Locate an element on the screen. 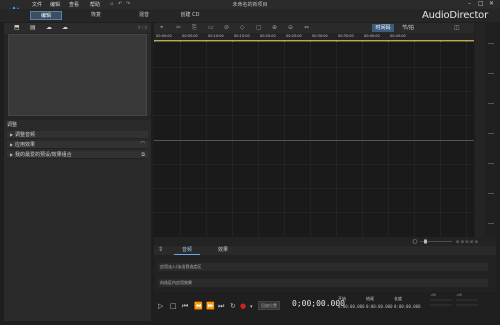 This screenshot has width=500, height=325. vu-meter-right is located at coordinates (467, 300).